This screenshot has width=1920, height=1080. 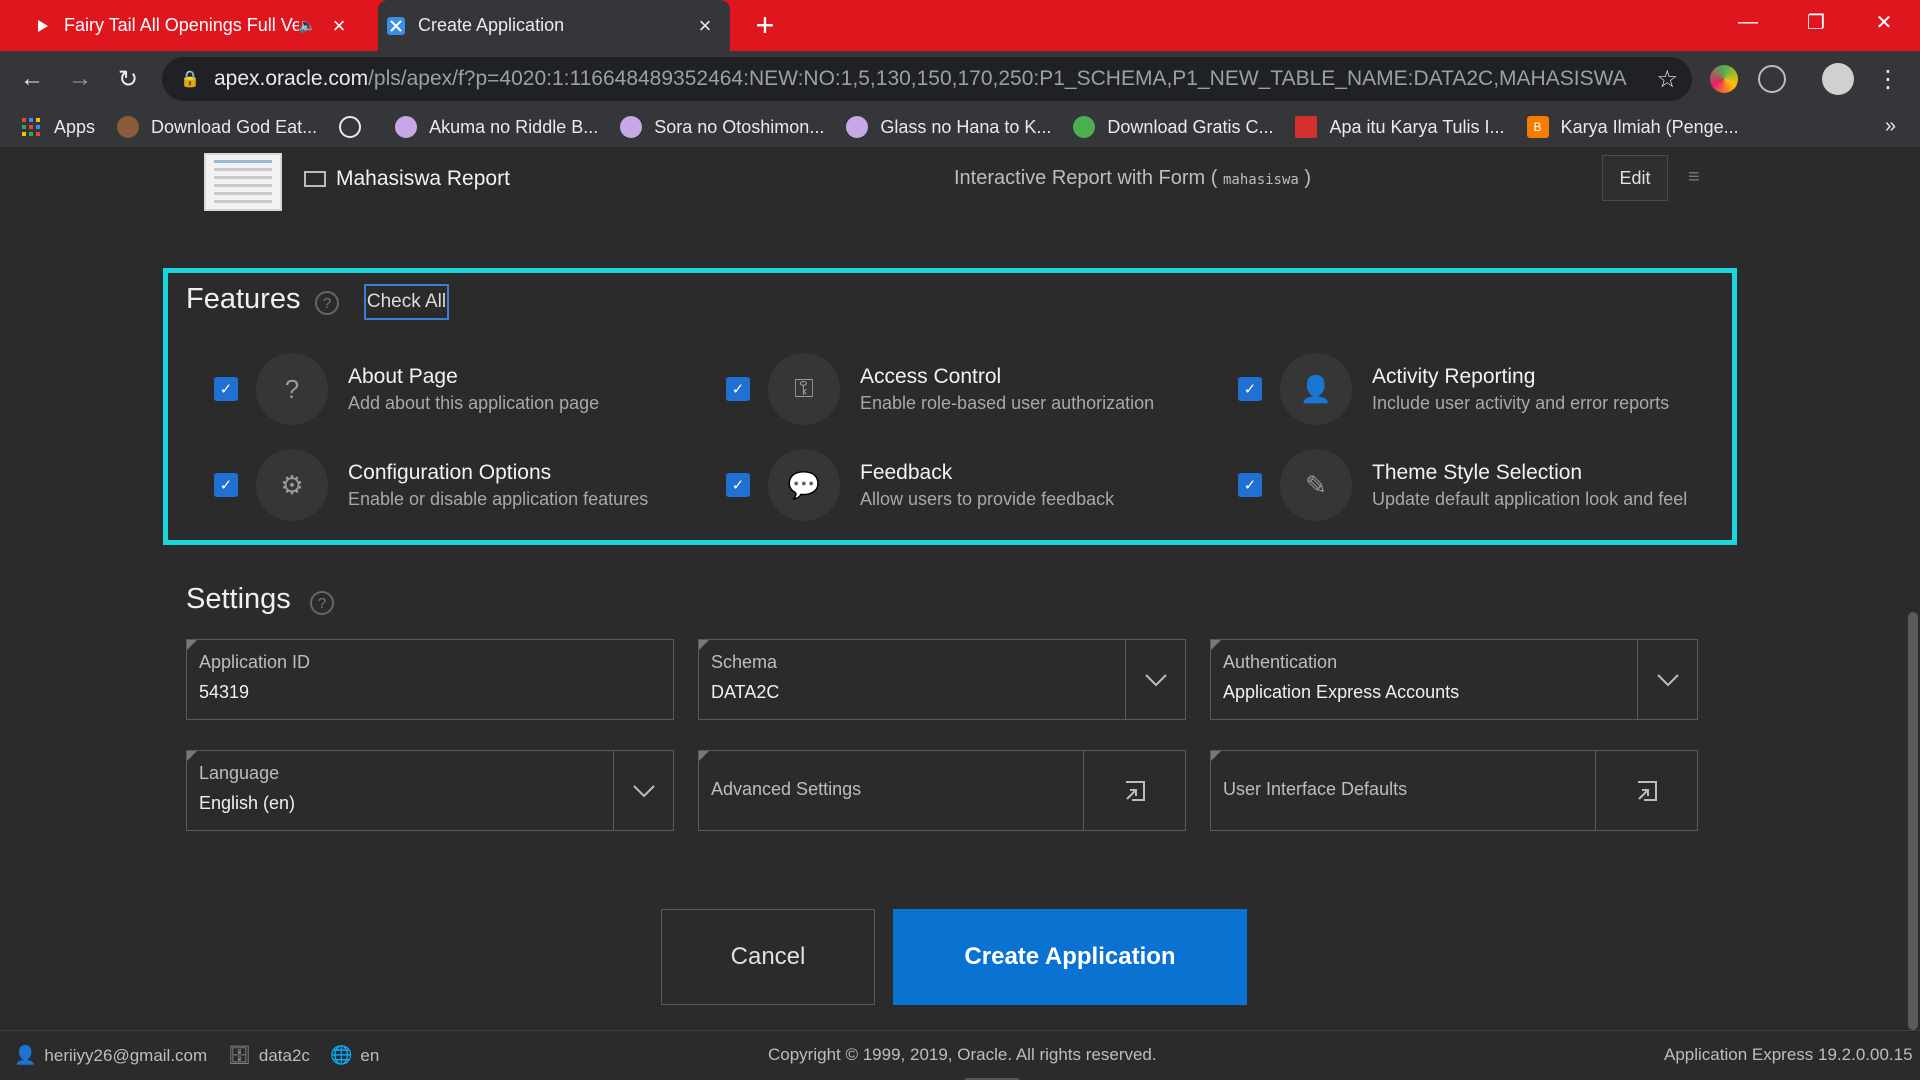 What do you see at coordinates (1521, 403) in the screenshot?
I see `feature-desc: Include user activity and error reports` at bounding box center [1521, 403].